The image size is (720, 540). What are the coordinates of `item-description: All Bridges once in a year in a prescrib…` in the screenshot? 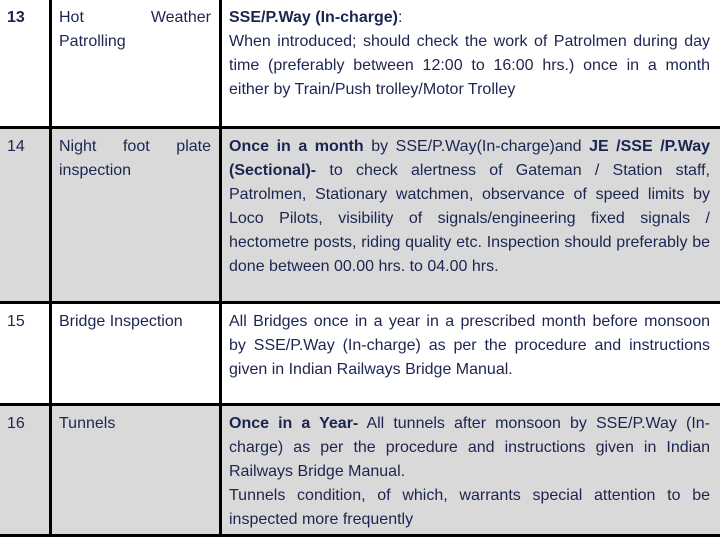 It's located at (469, 353).